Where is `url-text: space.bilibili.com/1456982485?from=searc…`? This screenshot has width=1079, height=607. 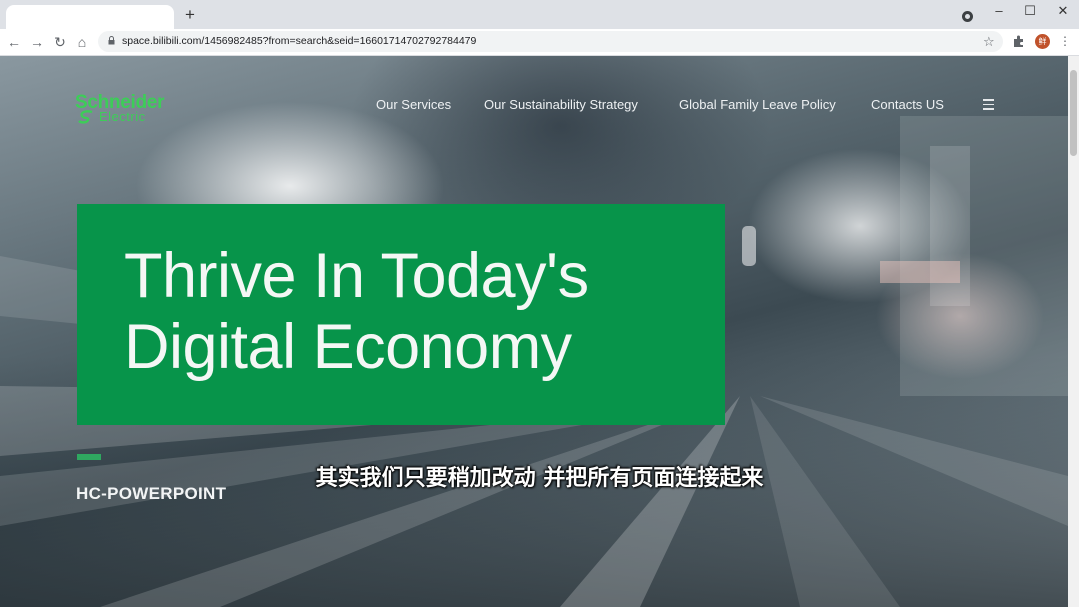 url-text: space.bilibili.com/1456982485?from=searc… is located at coordinates (299, 41).